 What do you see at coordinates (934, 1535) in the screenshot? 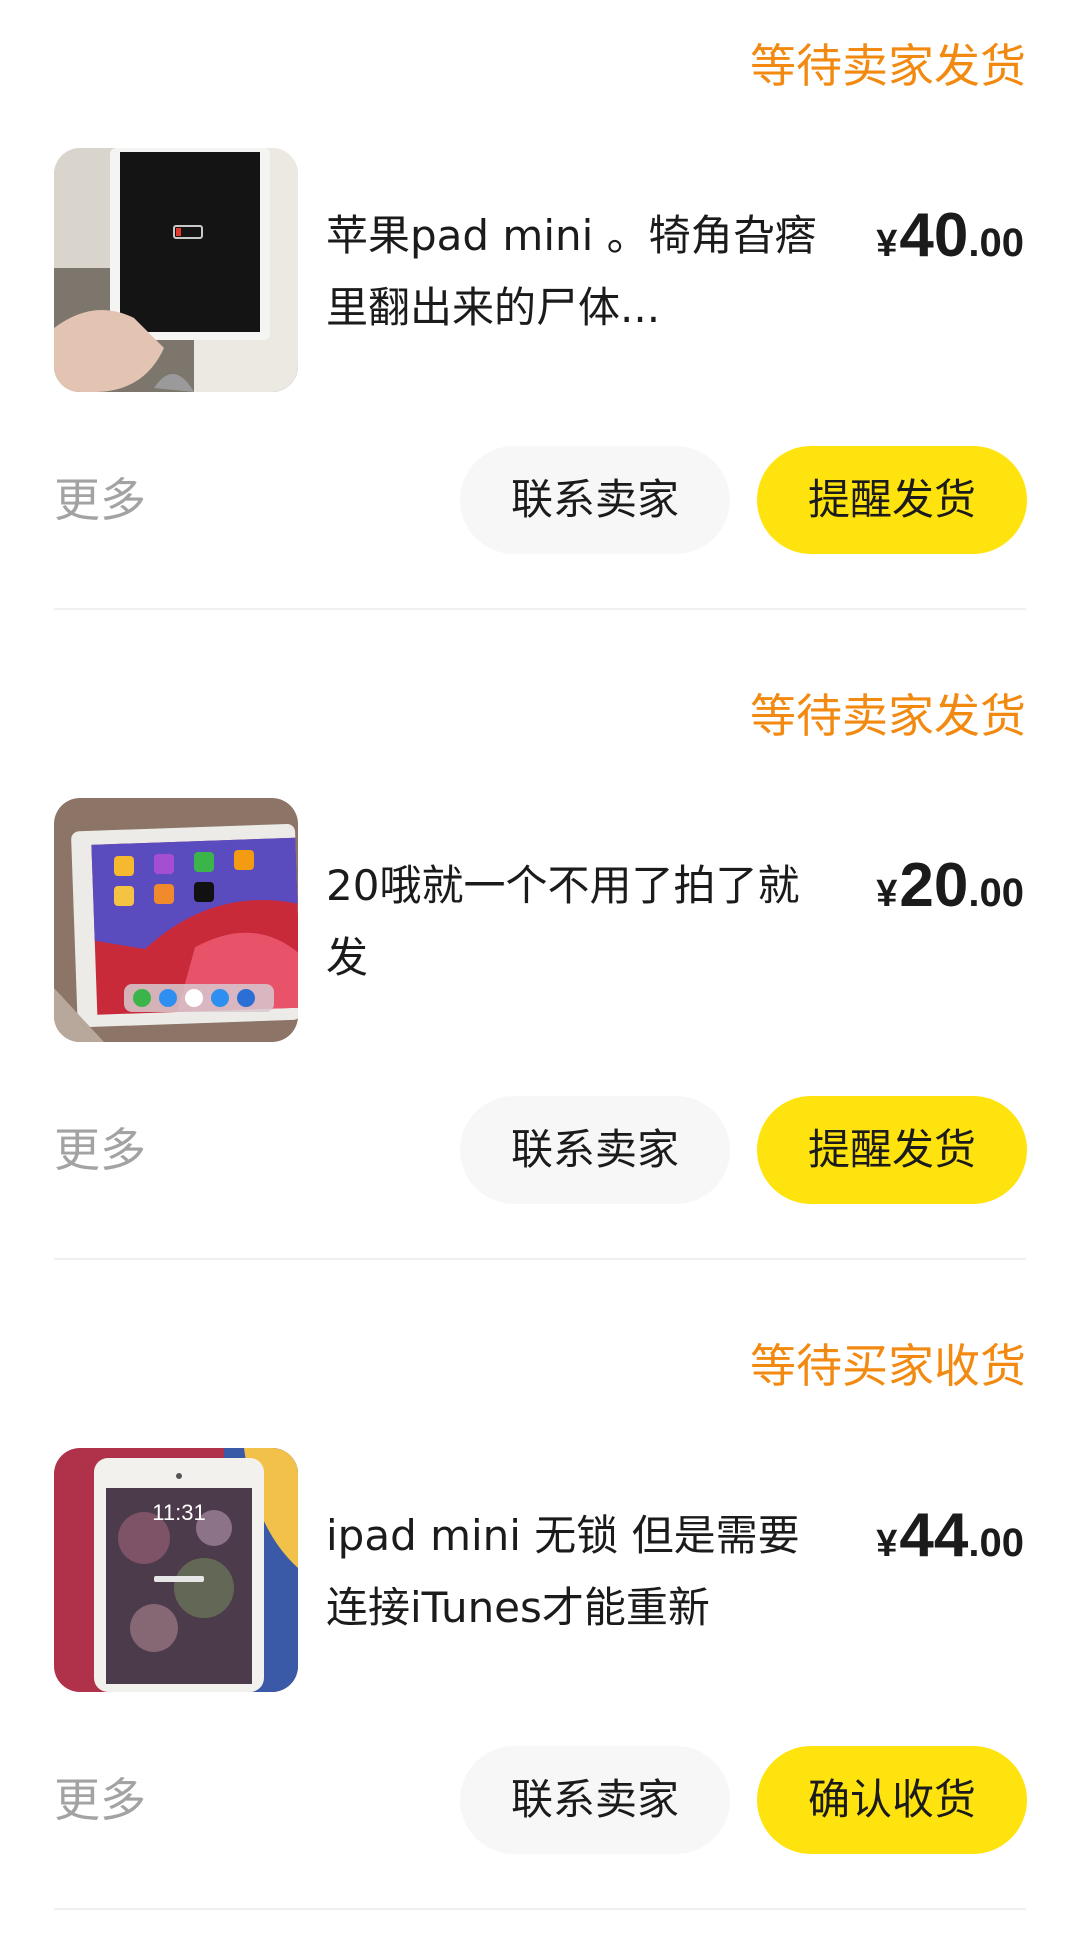
I see `price-integer: 44` at bounding box center [934, 1535].